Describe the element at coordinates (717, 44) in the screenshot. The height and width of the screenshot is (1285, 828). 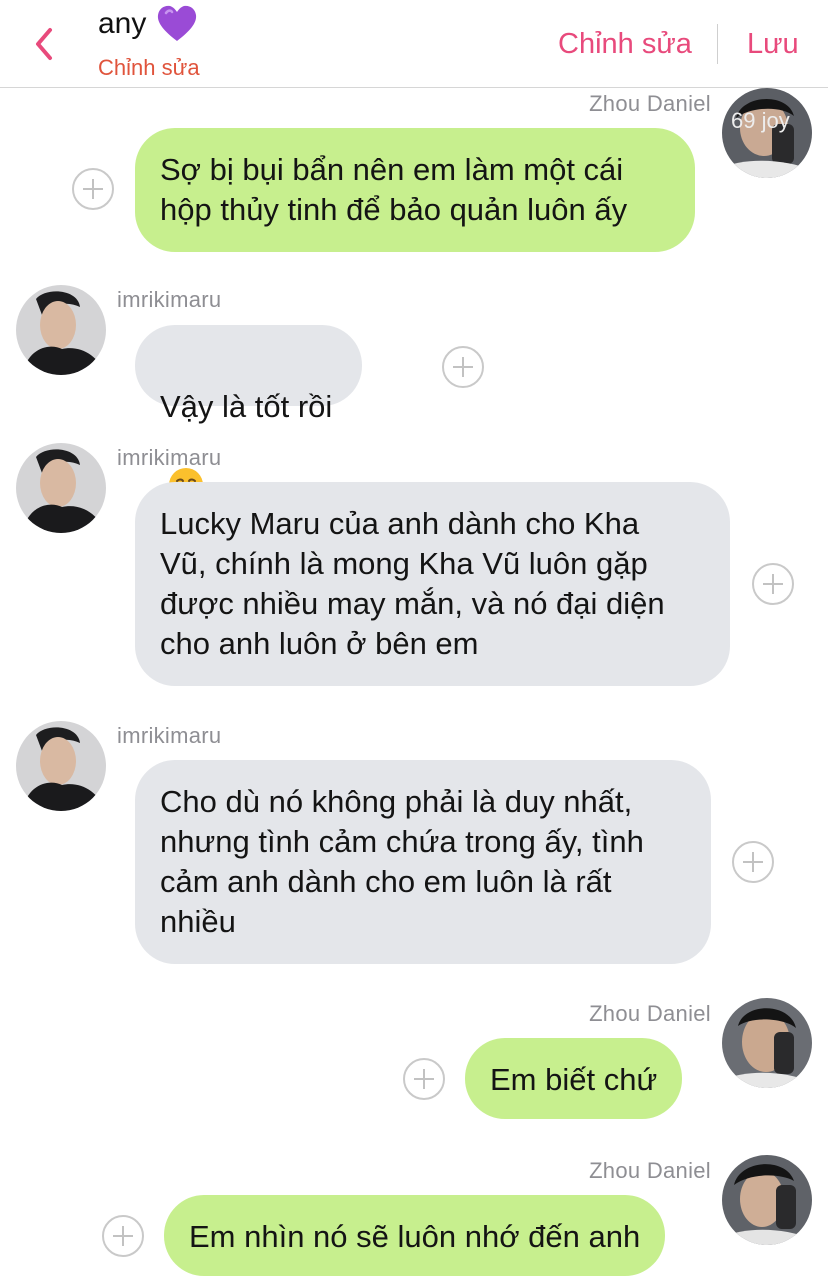
I see `header-divider` at that location.